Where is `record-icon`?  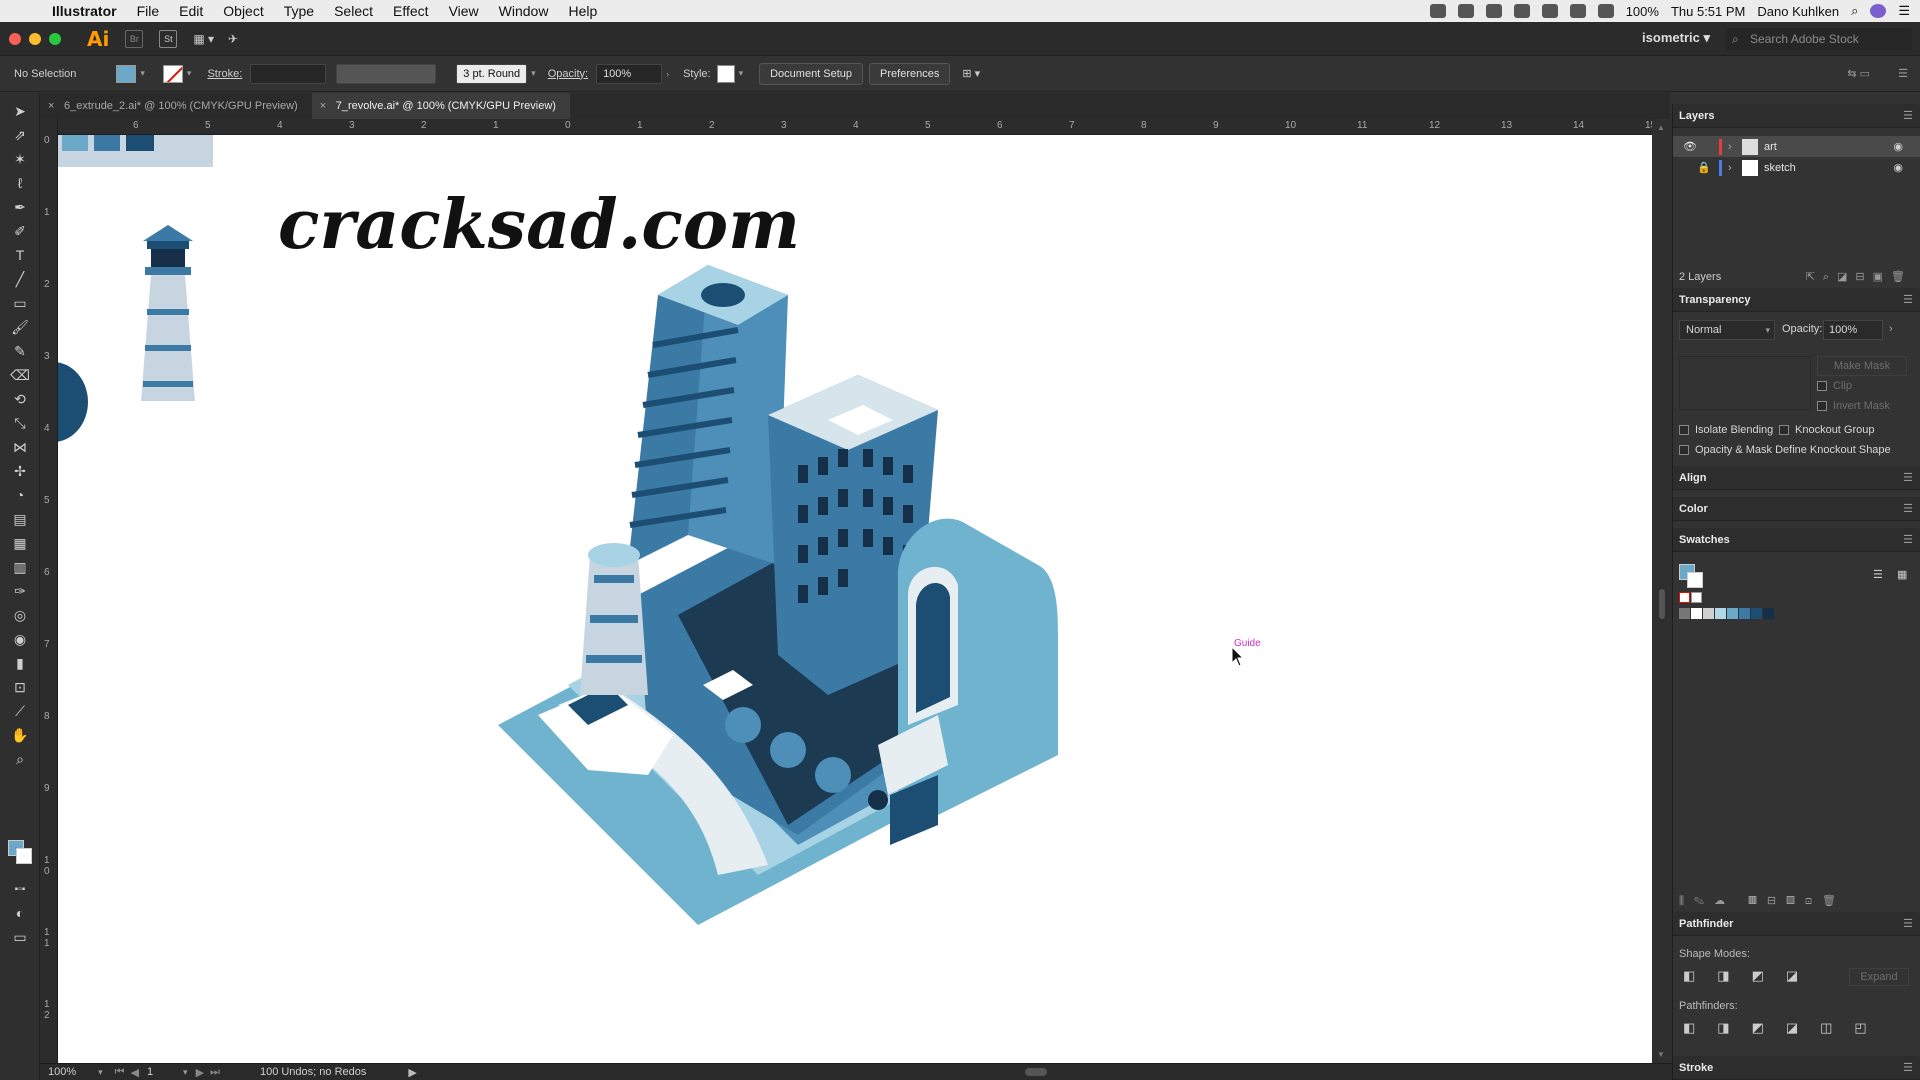 record-icon is located at coordinates (1437, 11).